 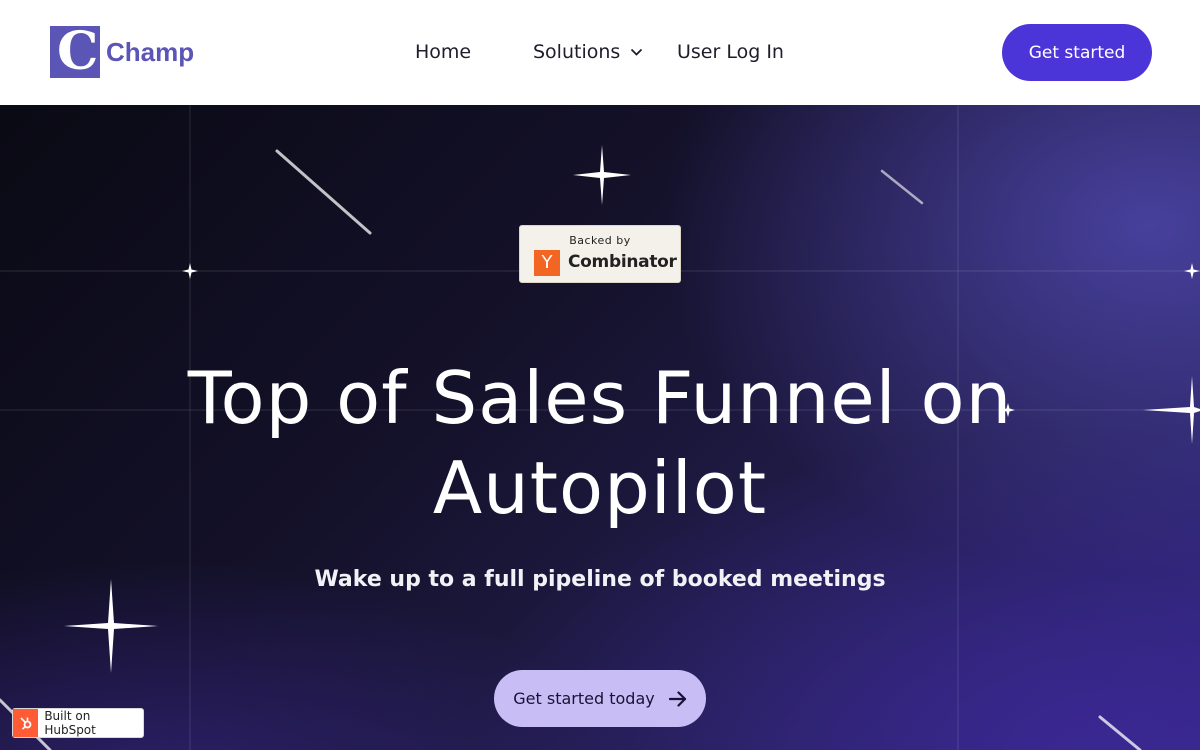 I want to click on get-started-today-button: Get started today, so click(x=600, y=698).